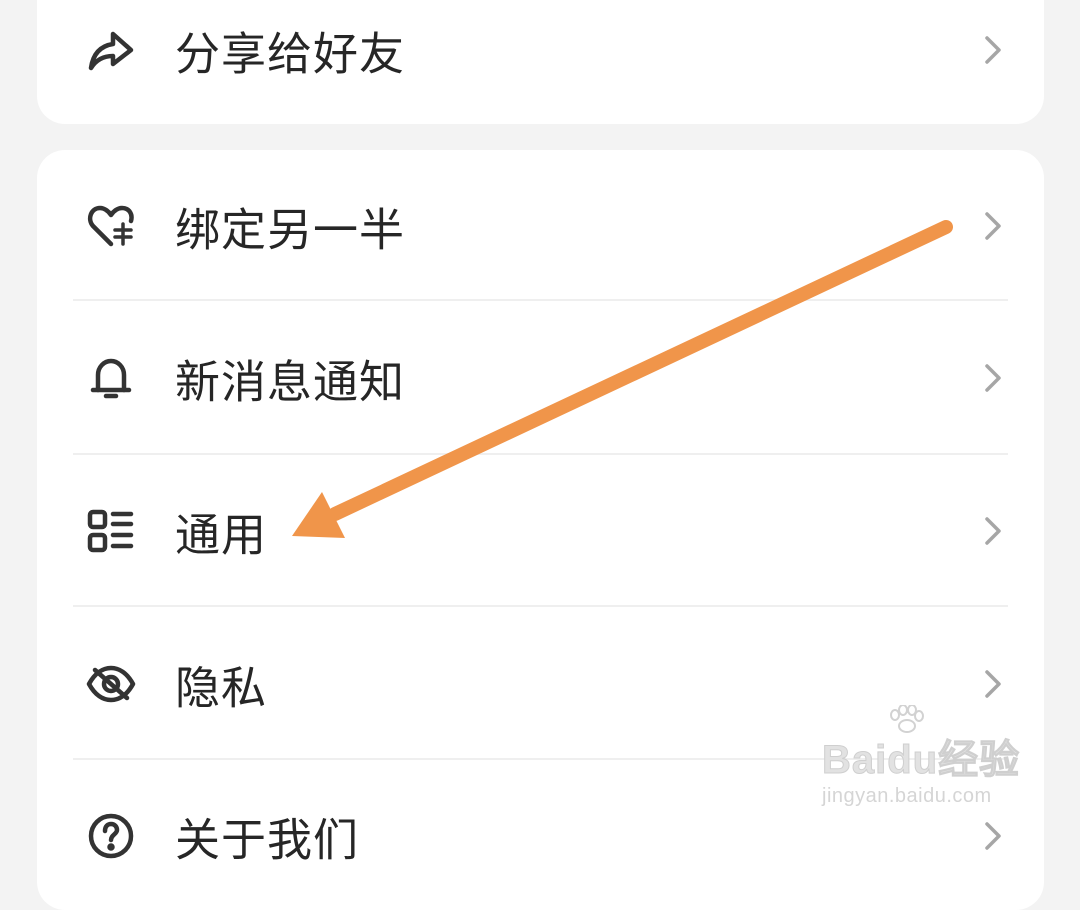 The height and width of the screenshot is (910, 1080). I want to click on menu-item-label: 通用, so click(221, 535).